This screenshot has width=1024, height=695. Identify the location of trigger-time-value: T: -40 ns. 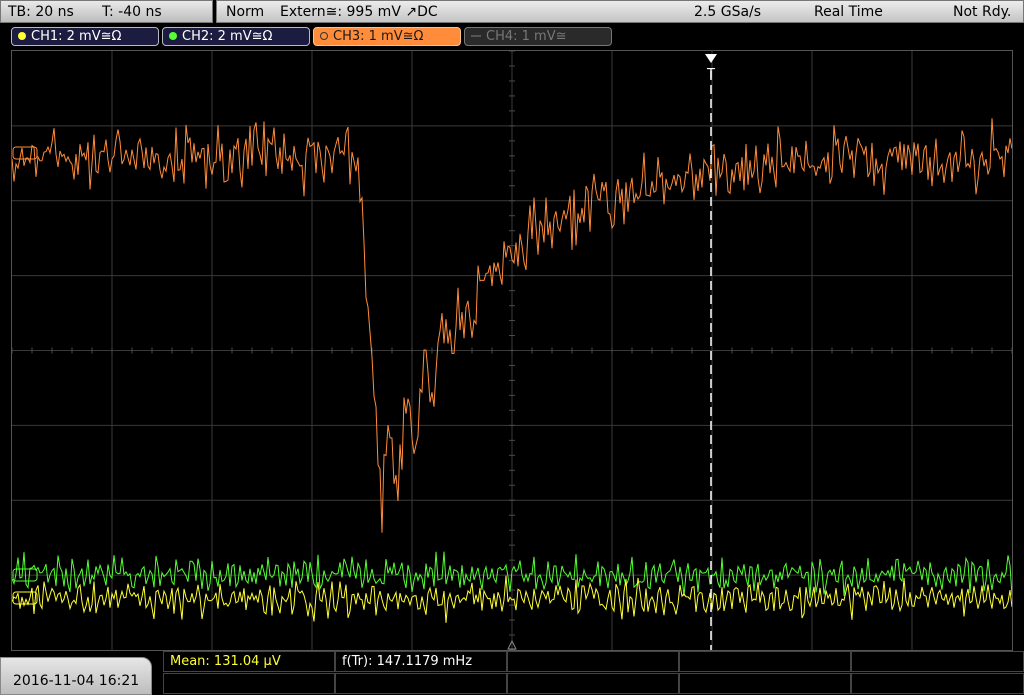
(132, 12).